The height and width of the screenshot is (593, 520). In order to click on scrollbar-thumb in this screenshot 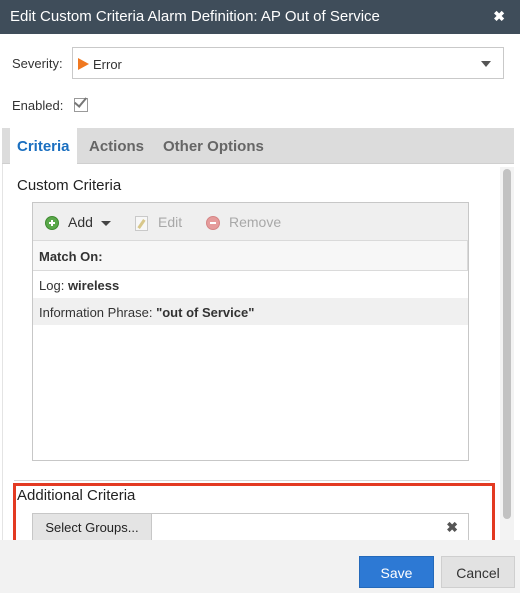, I will do `click(507, 344)`.